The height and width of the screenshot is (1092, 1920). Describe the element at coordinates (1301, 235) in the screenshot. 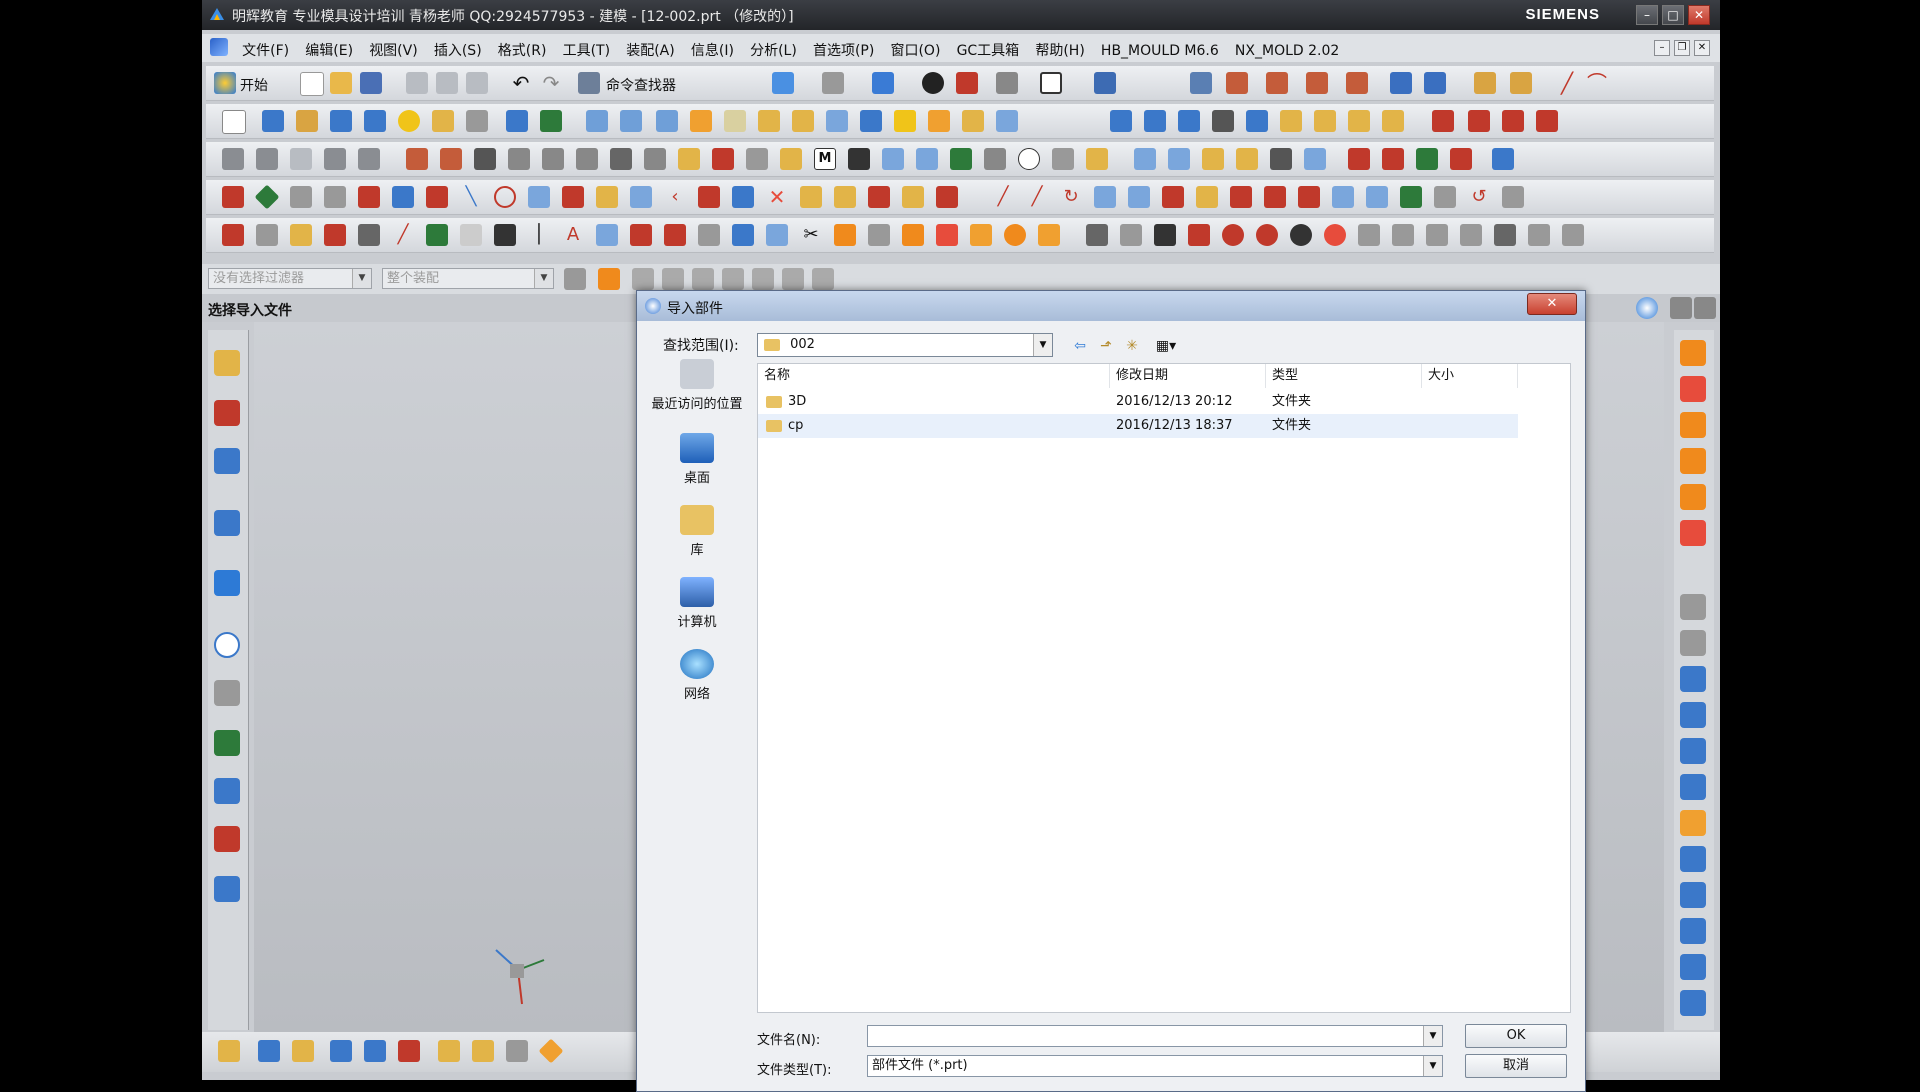

I see `dark-ball-icon` at that location.